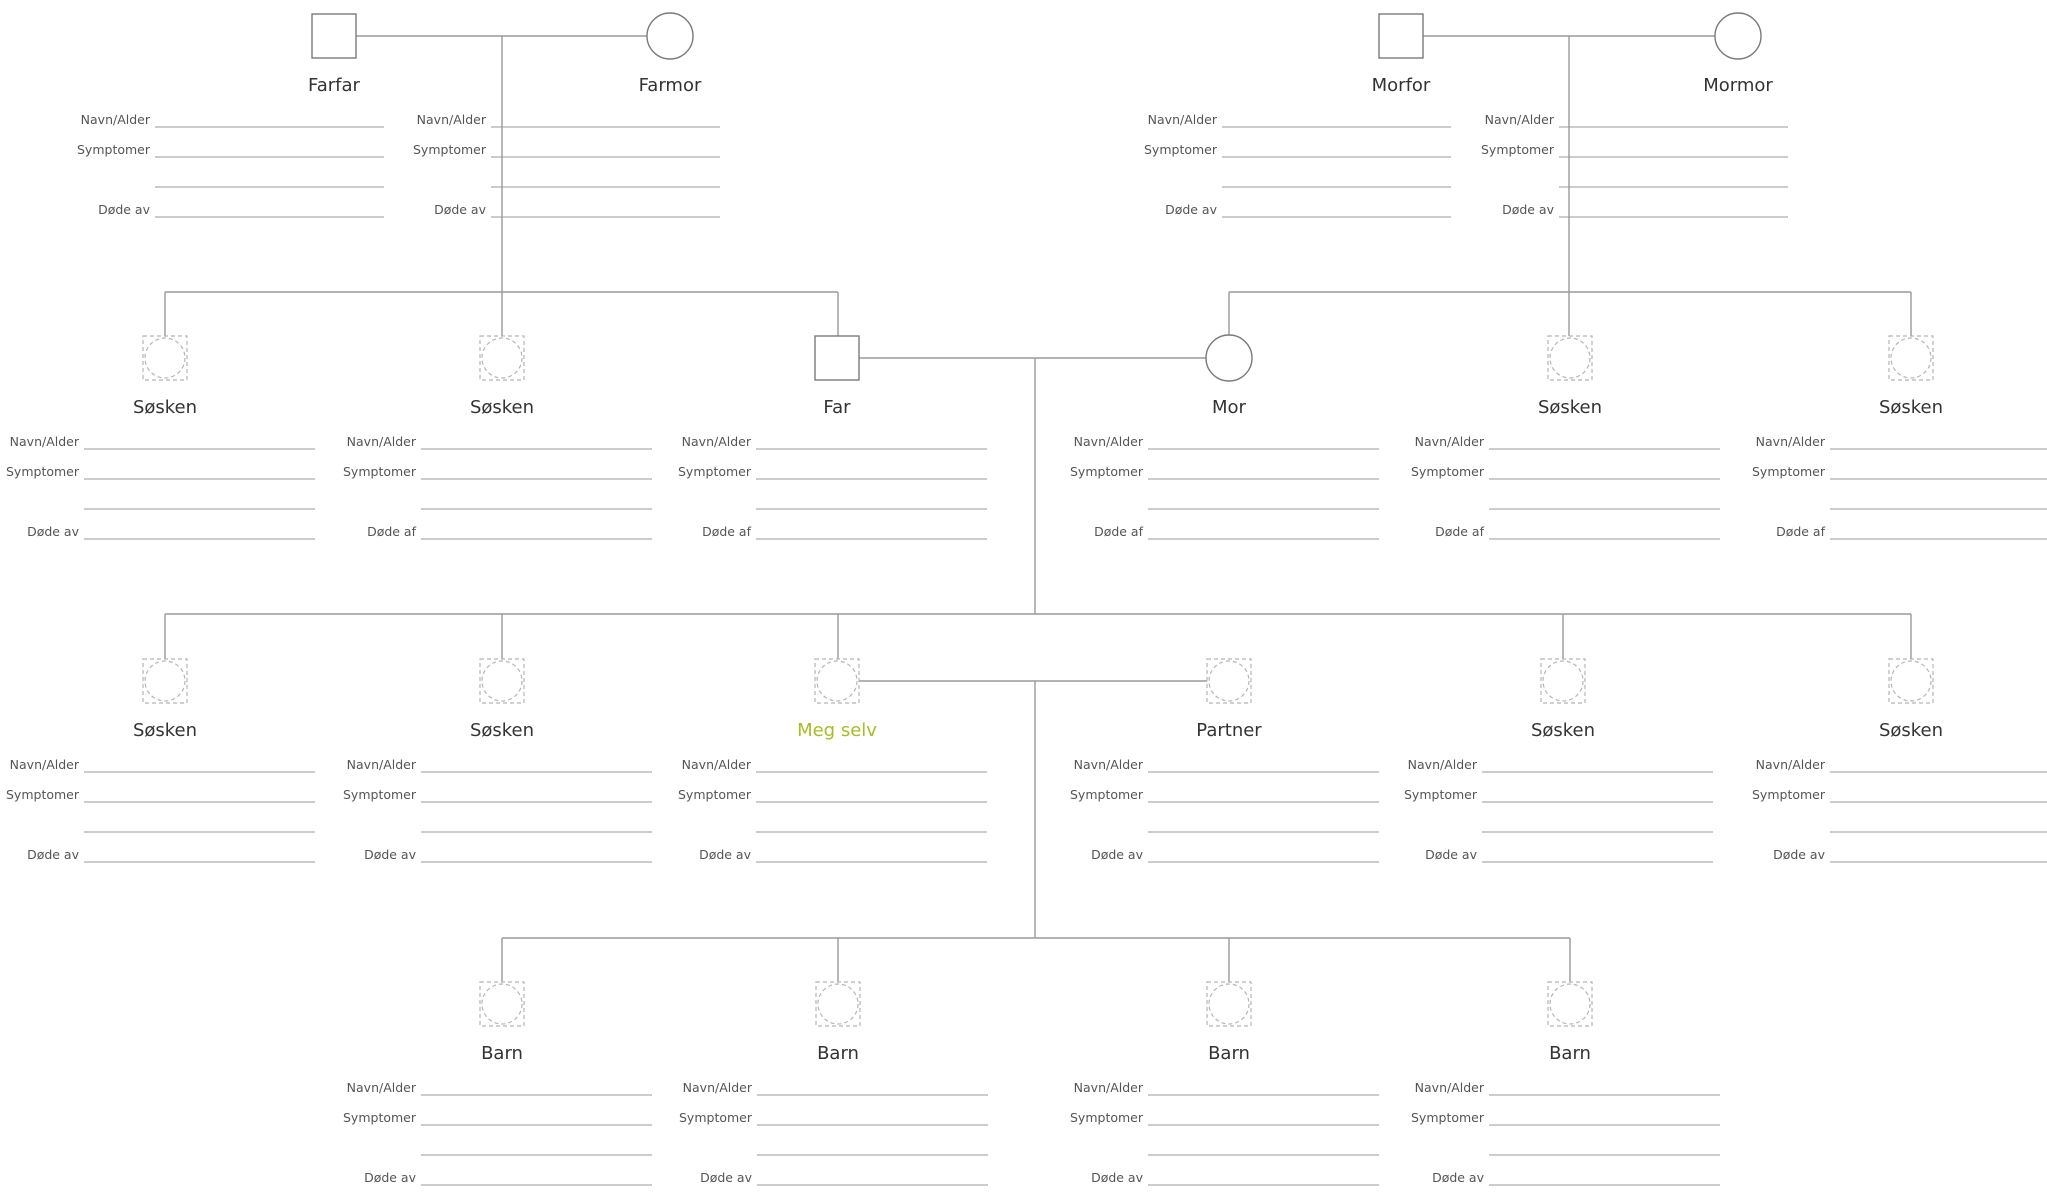  What do you see at coordinates (1229, 358) in the screenshot?
I see `female-circle-icon` at bounding box center [1229, 358].